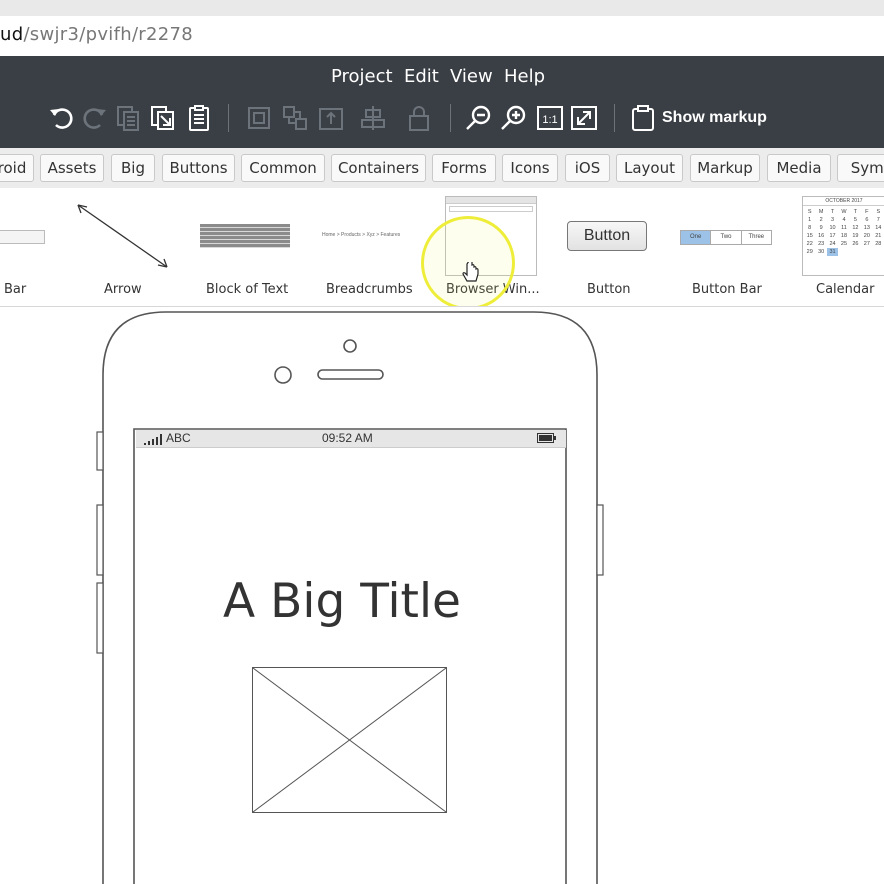 The image size is (884, 884). What do you see at coordinates (361, 235) in the screenshot?
I see `breadcrumbs-preview: Home > Products > Xyz > Features` at bounding box center [361, 235].